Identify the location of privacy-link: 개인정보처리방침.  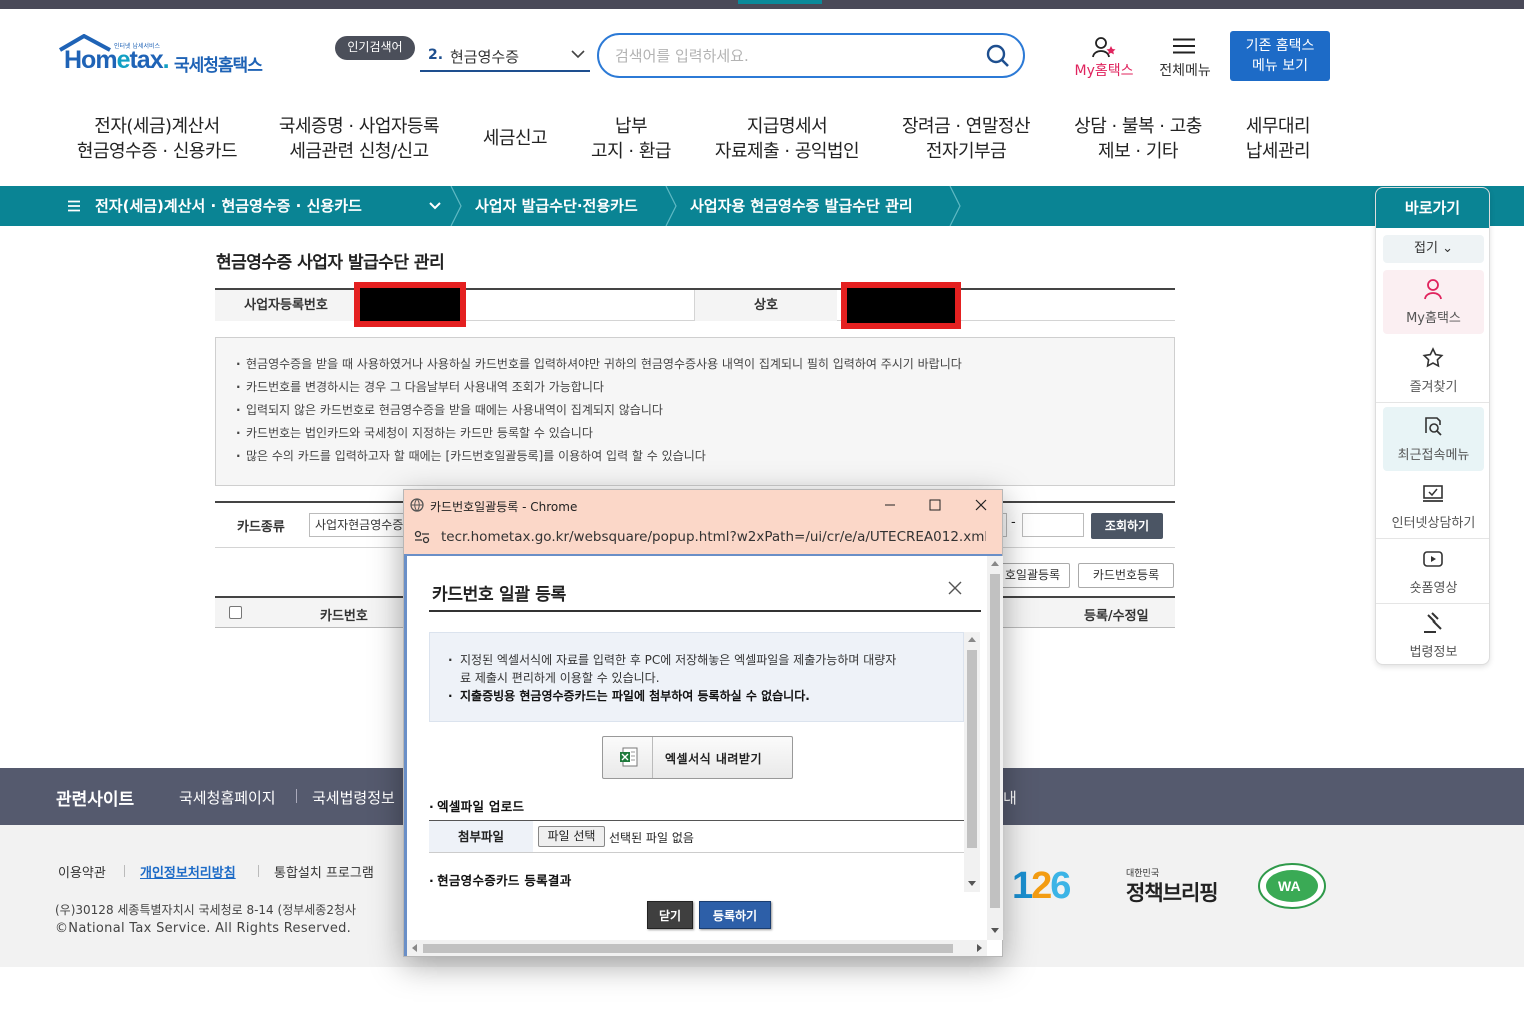
(188, 871).